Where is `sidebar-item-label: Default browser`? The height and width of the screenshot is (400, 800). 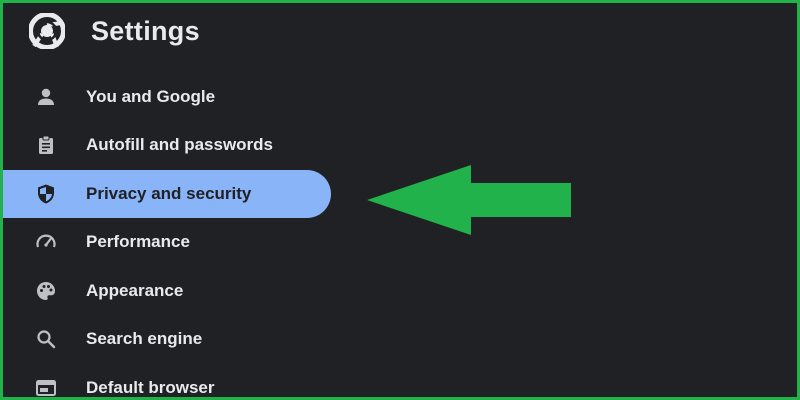 sidebar-item-label: Default browser is located at coordinates (150, 387).